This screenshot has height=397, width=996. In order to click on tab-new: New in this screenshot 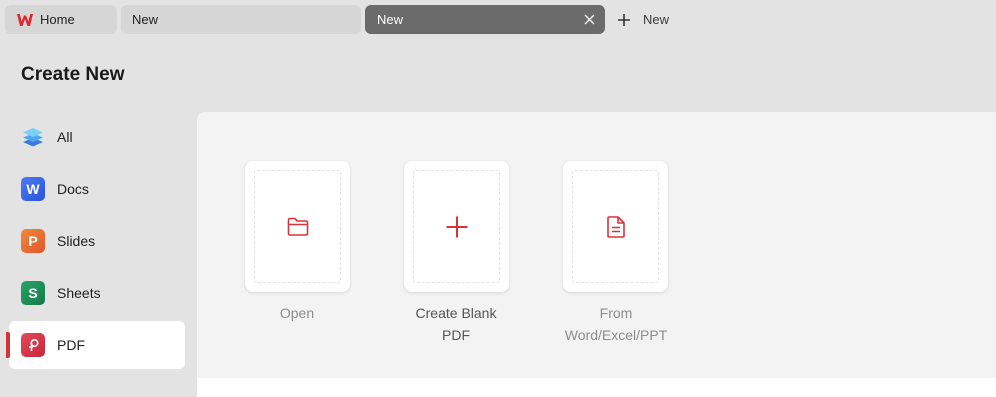, I will do `click(241, 19)`.